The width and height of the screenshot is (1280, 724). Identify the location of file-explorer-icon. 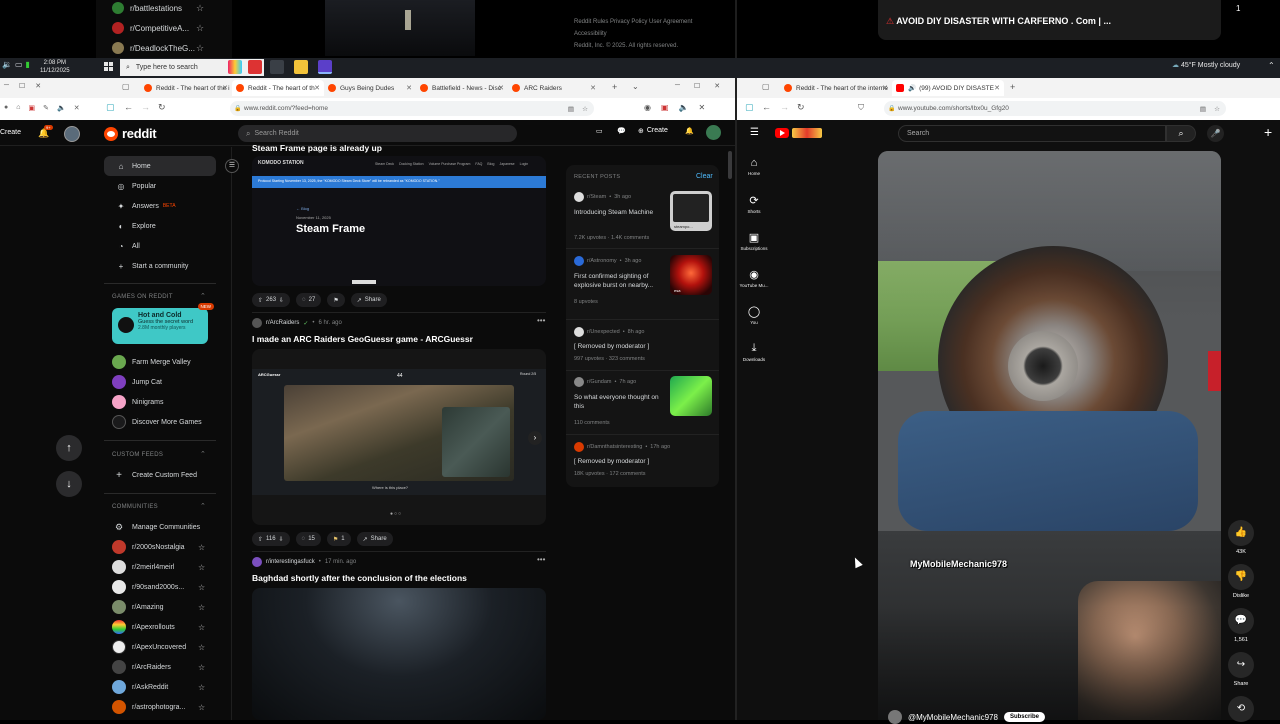
(301, 67).